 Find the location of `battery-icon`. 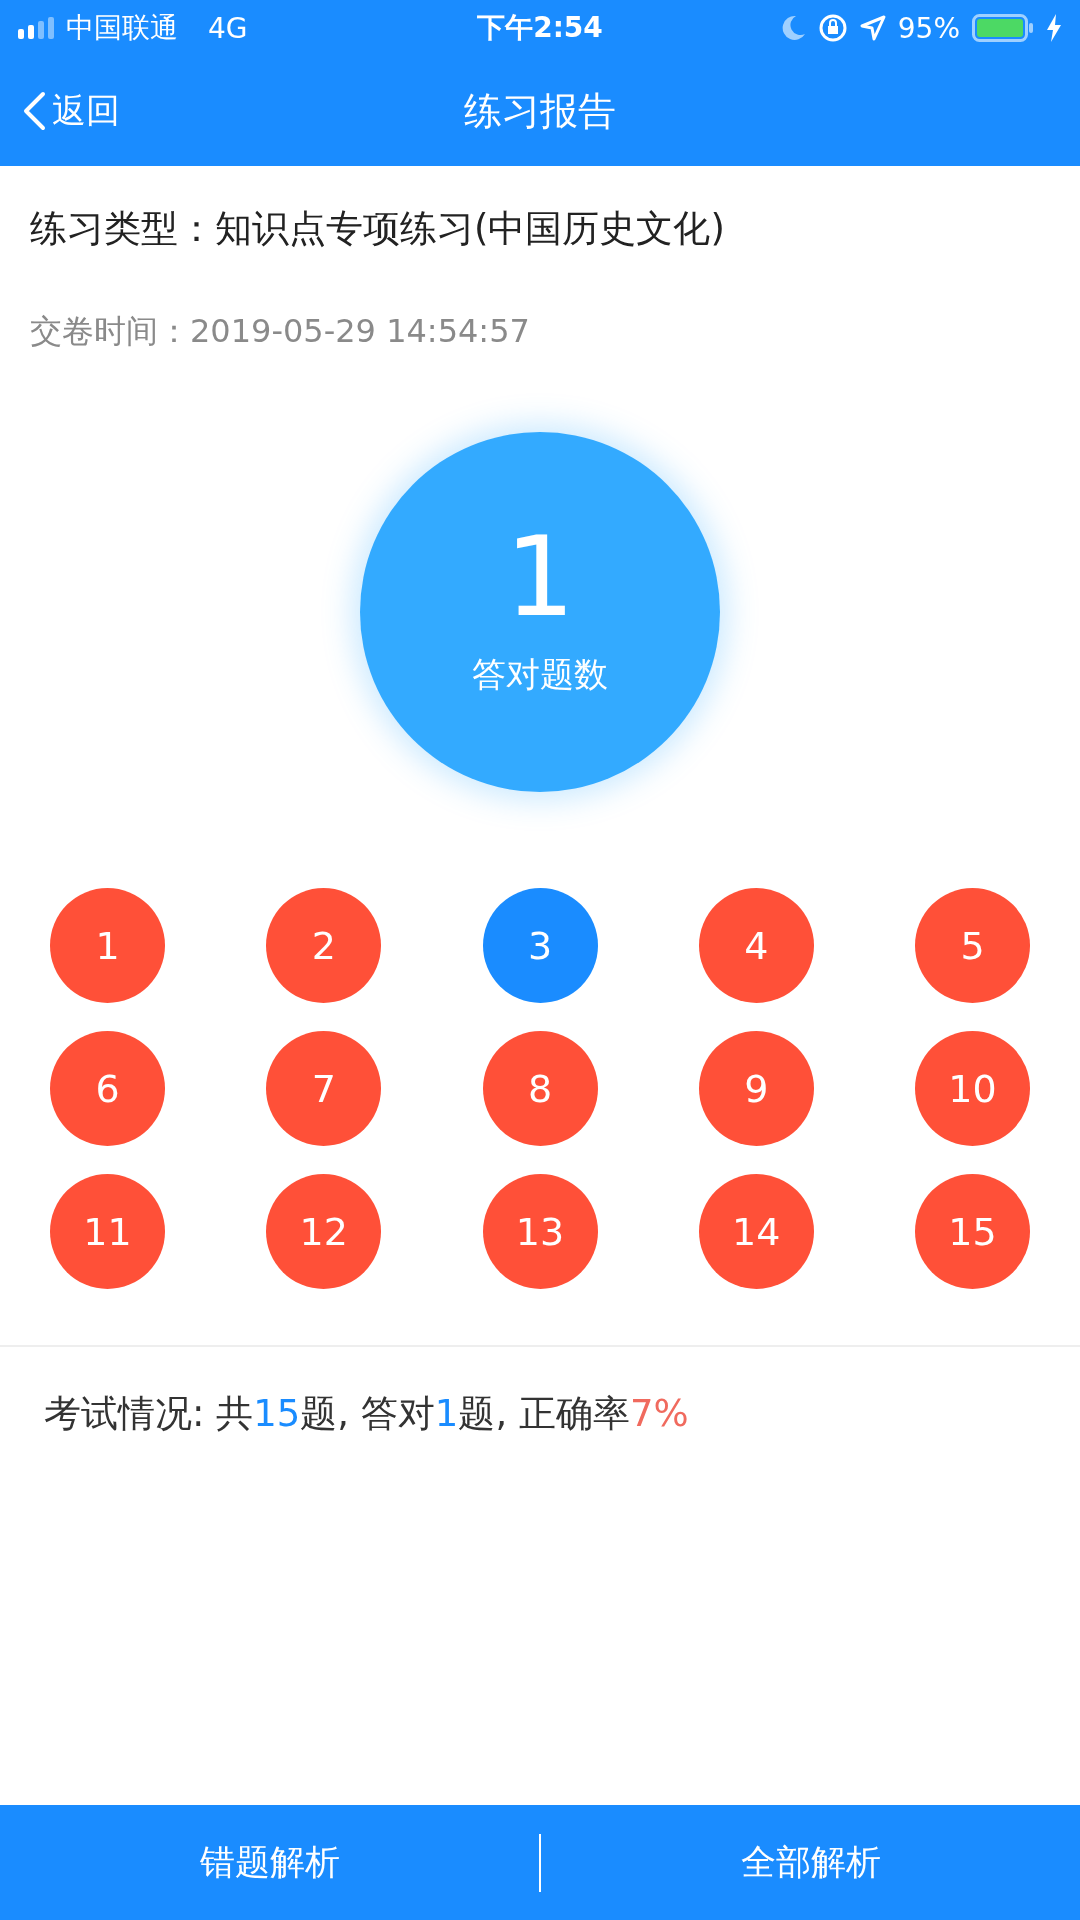

battery-icon is located at coordinates (1003, 28).